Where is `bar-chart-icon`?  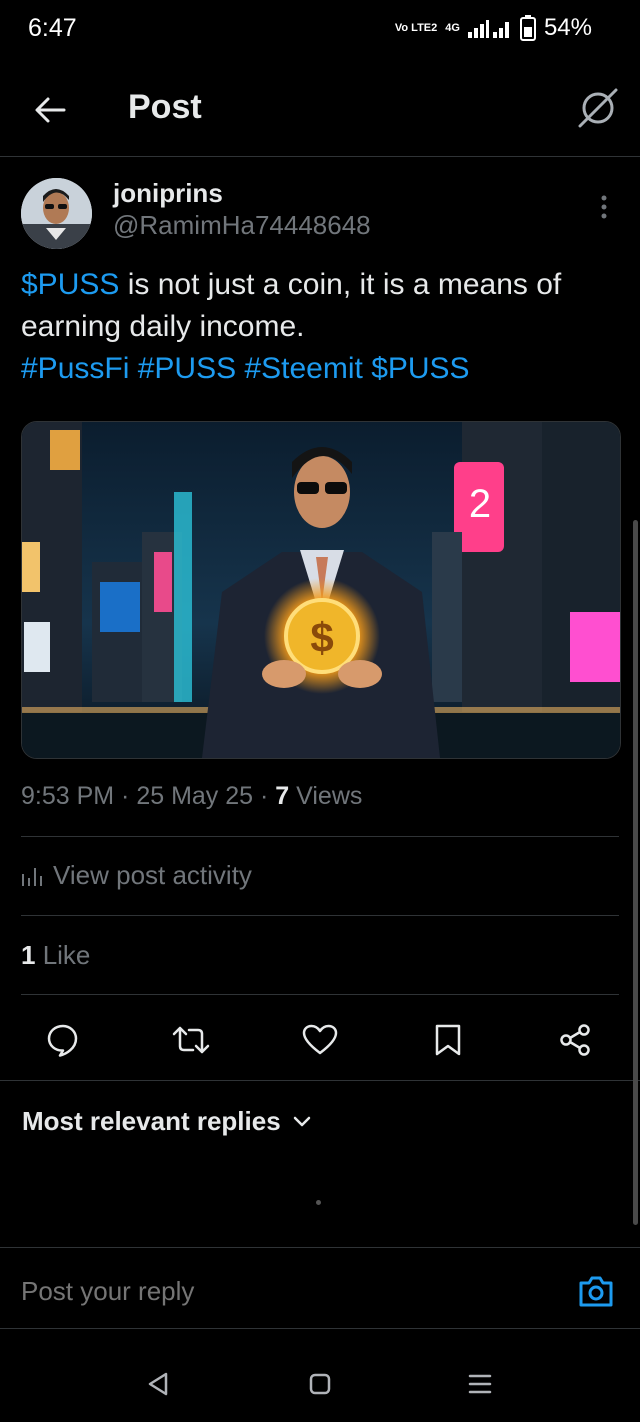 bar-chart-icon is located at coordinates (32, 876).